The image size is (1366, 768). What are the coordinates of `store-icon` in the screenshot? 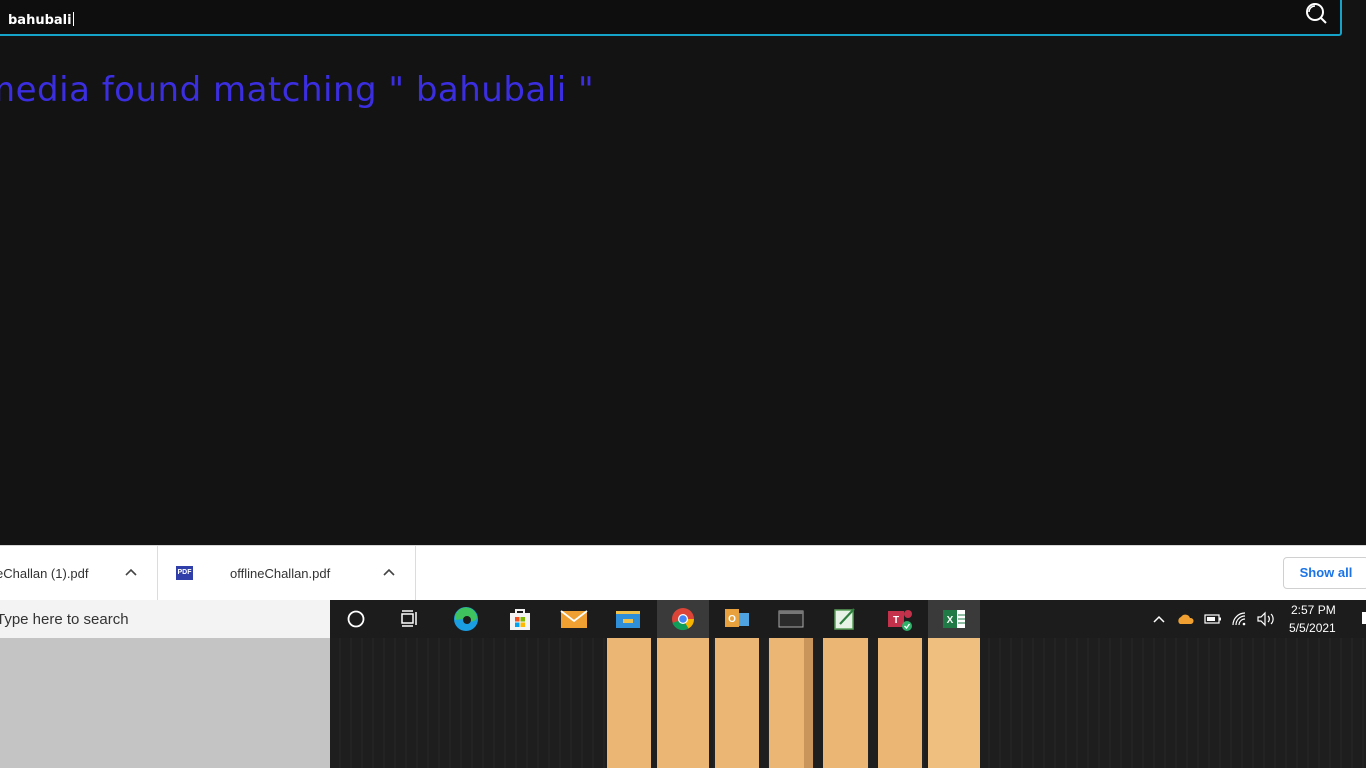 It's located at (520, 619).